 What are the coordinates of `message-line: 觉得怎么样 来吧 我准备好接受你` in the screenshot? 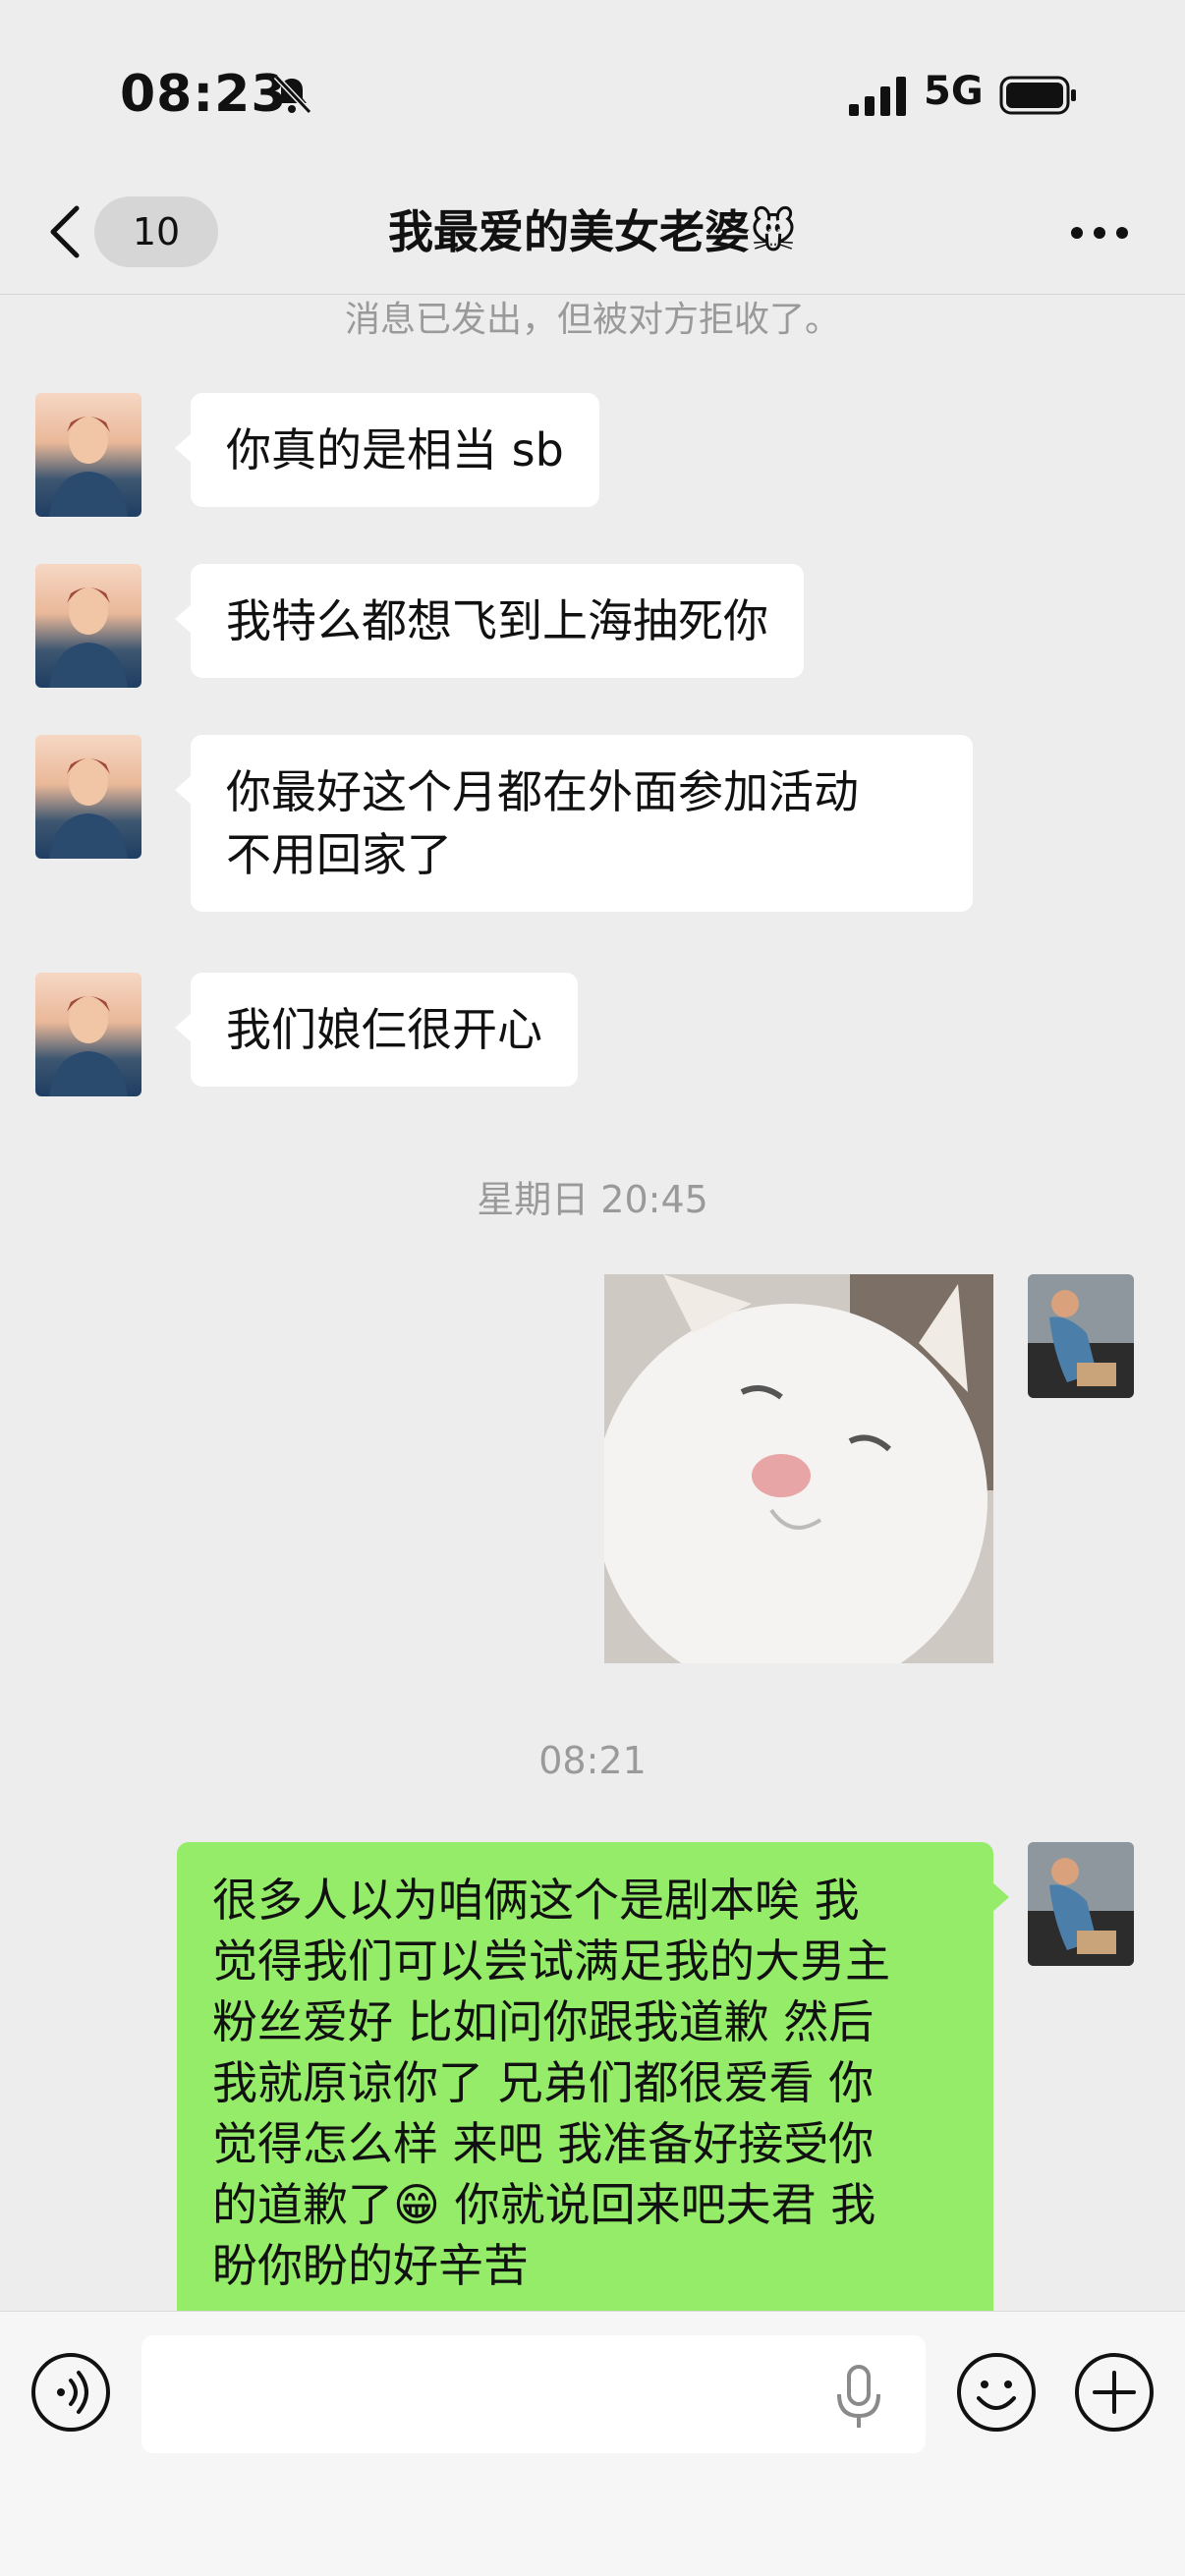 It's located at (544, 2143).